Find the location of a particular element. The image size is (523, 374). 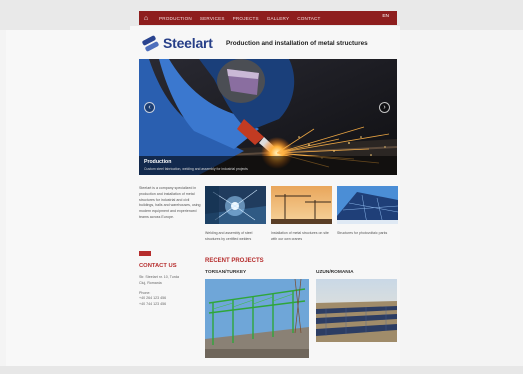

contact-title: CONTACT US is located at coordinates (158, 266).